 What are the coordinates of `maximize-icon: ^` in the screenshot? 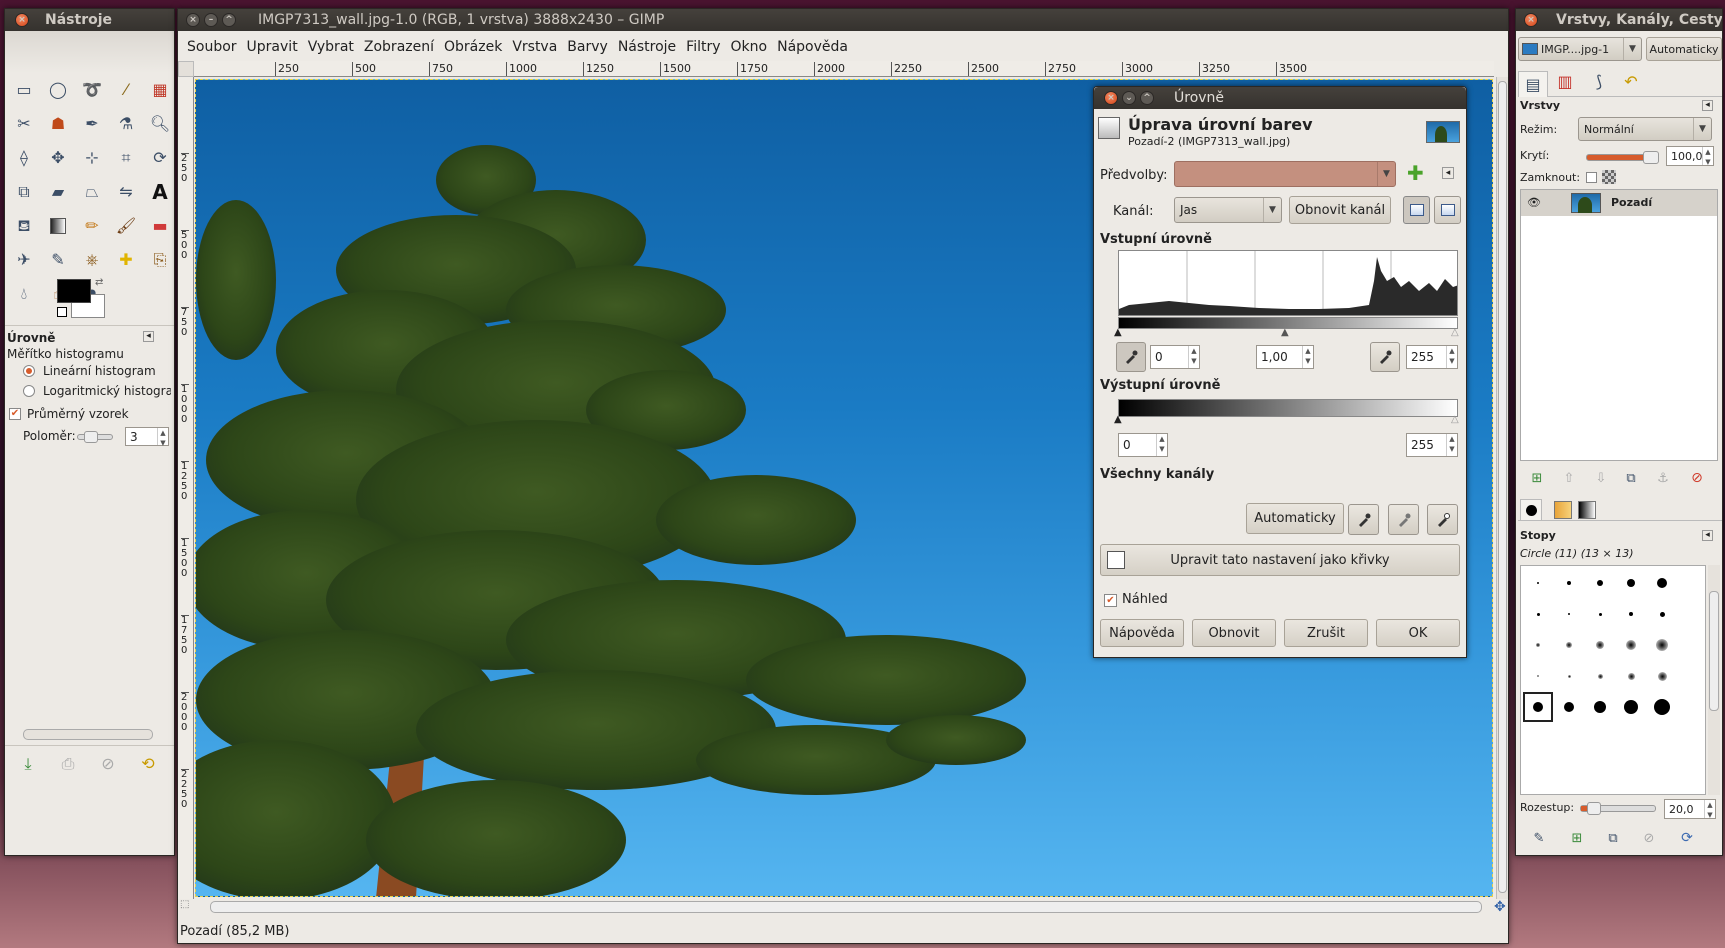 It's located at (229, 20).